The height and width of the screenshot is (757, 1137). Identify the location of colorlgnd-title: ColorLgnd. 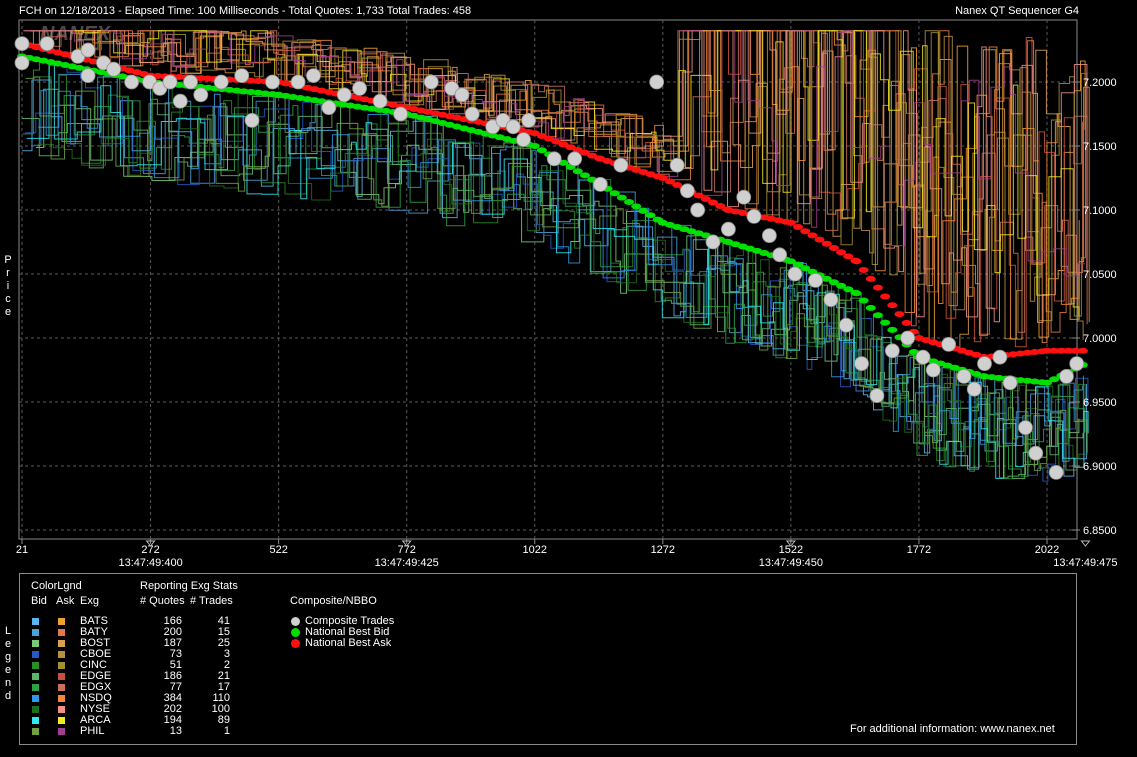
(56, 586).